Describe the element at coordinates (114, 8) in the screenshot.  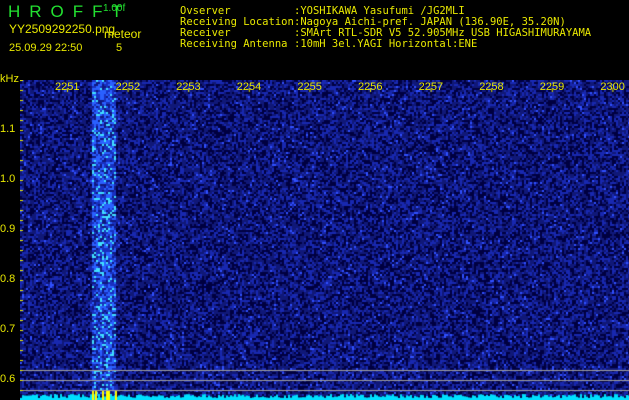
I see `version-label: 1.00f` at that location.